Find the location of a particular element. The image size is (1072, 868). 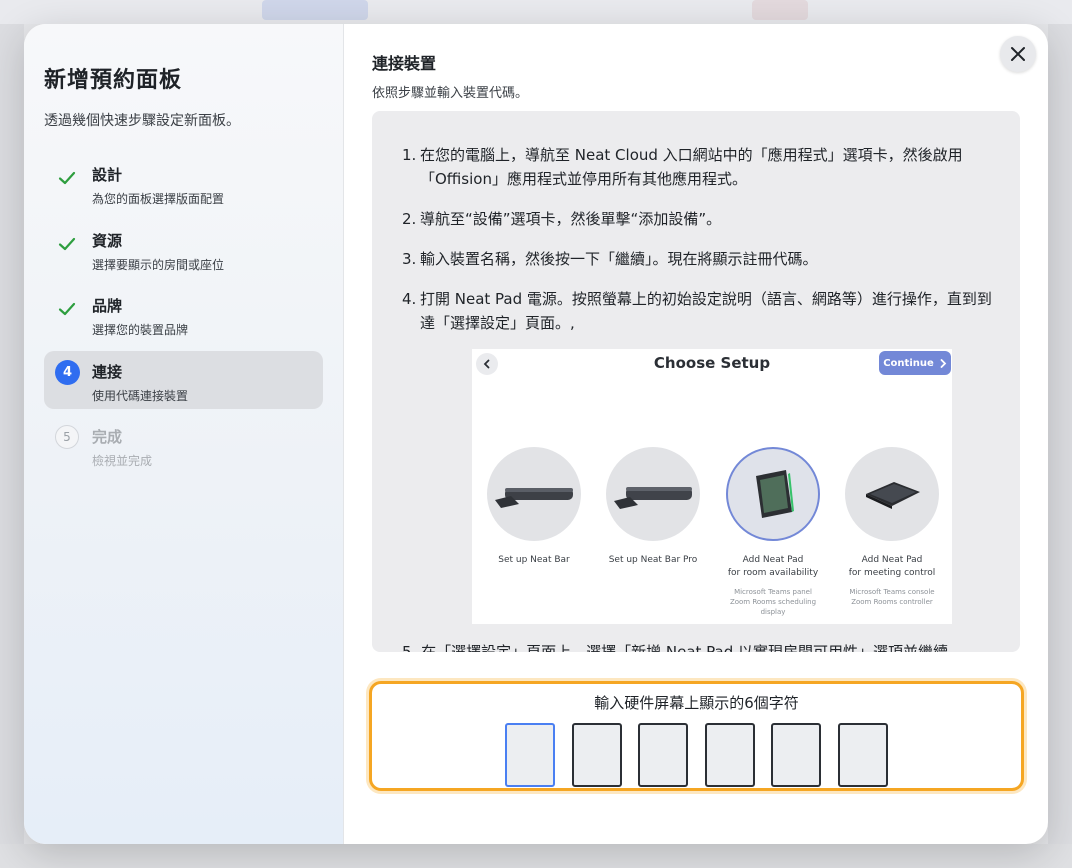

step-design: 設計 為您的面板選擇版面配置 is located at coordinates (183, 183).